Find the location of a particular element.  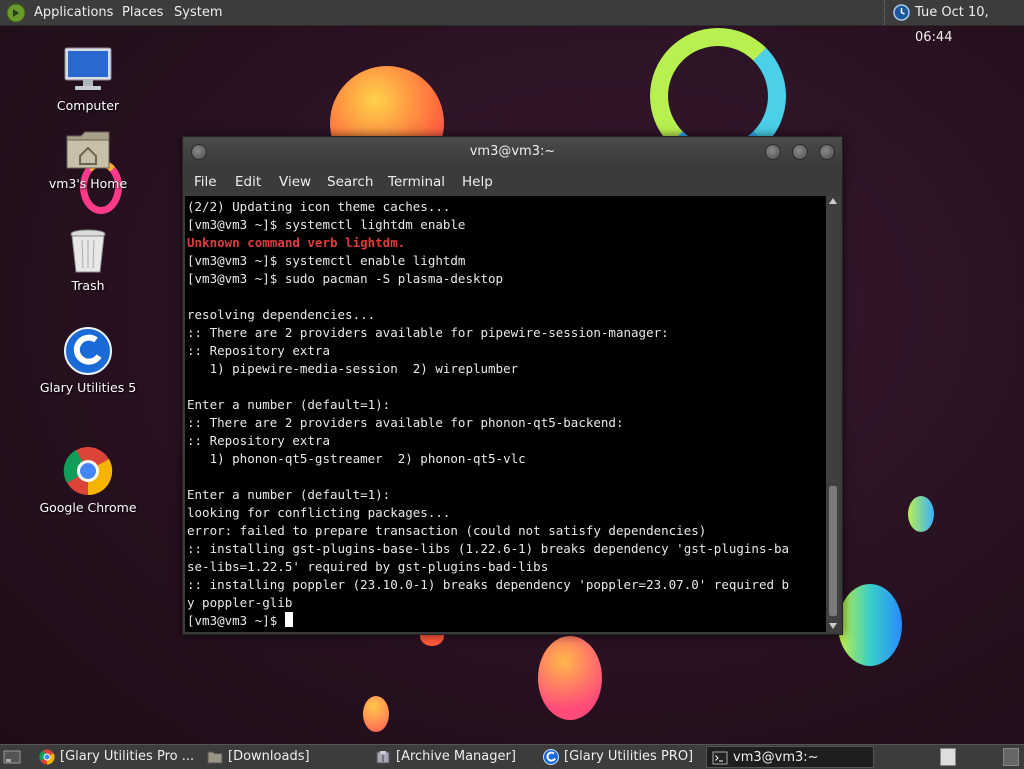

terminal-line: [vm3@vm3 ~]$ systemctl enable lightdm is located at coordinates (326, 260).